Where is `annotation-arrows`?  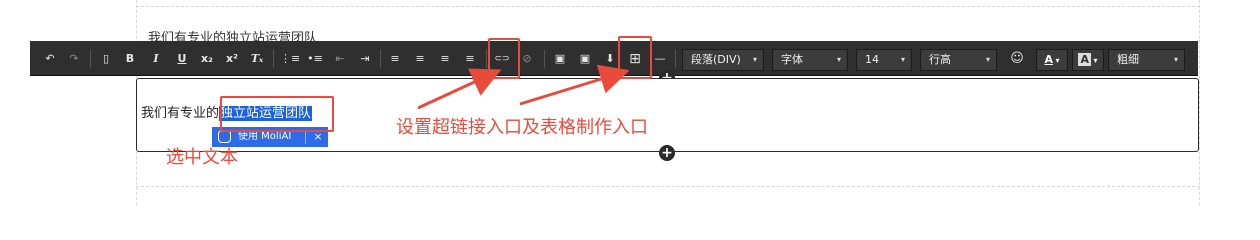
annotation-arrows is located at coordinates (523, 87).